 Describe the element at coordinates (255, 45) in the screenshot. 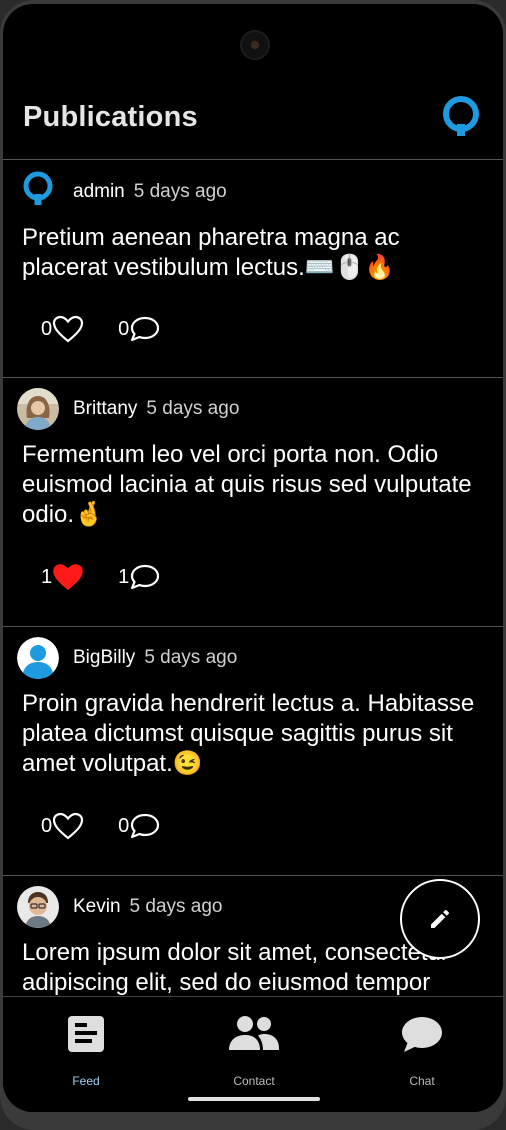

I see `front-camera` at that location.